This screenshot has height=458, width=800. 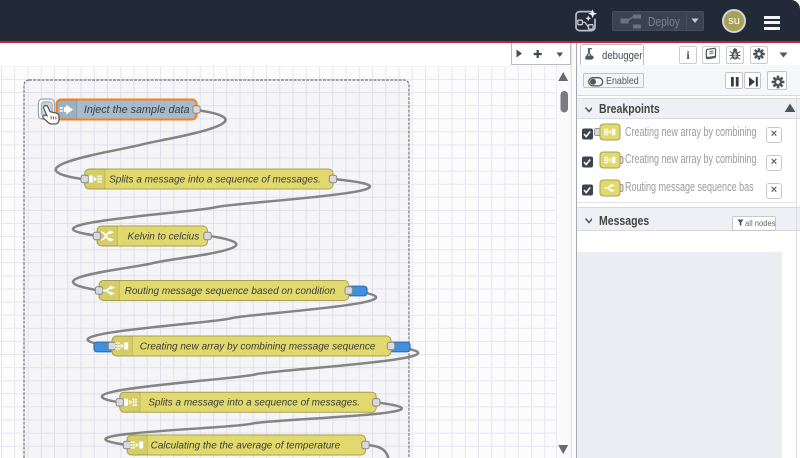 What do you see at coordinates (164, 236) in the screenshot?
I see `svg-text: Kelvin to celcius` at bounding box center [164, 236].